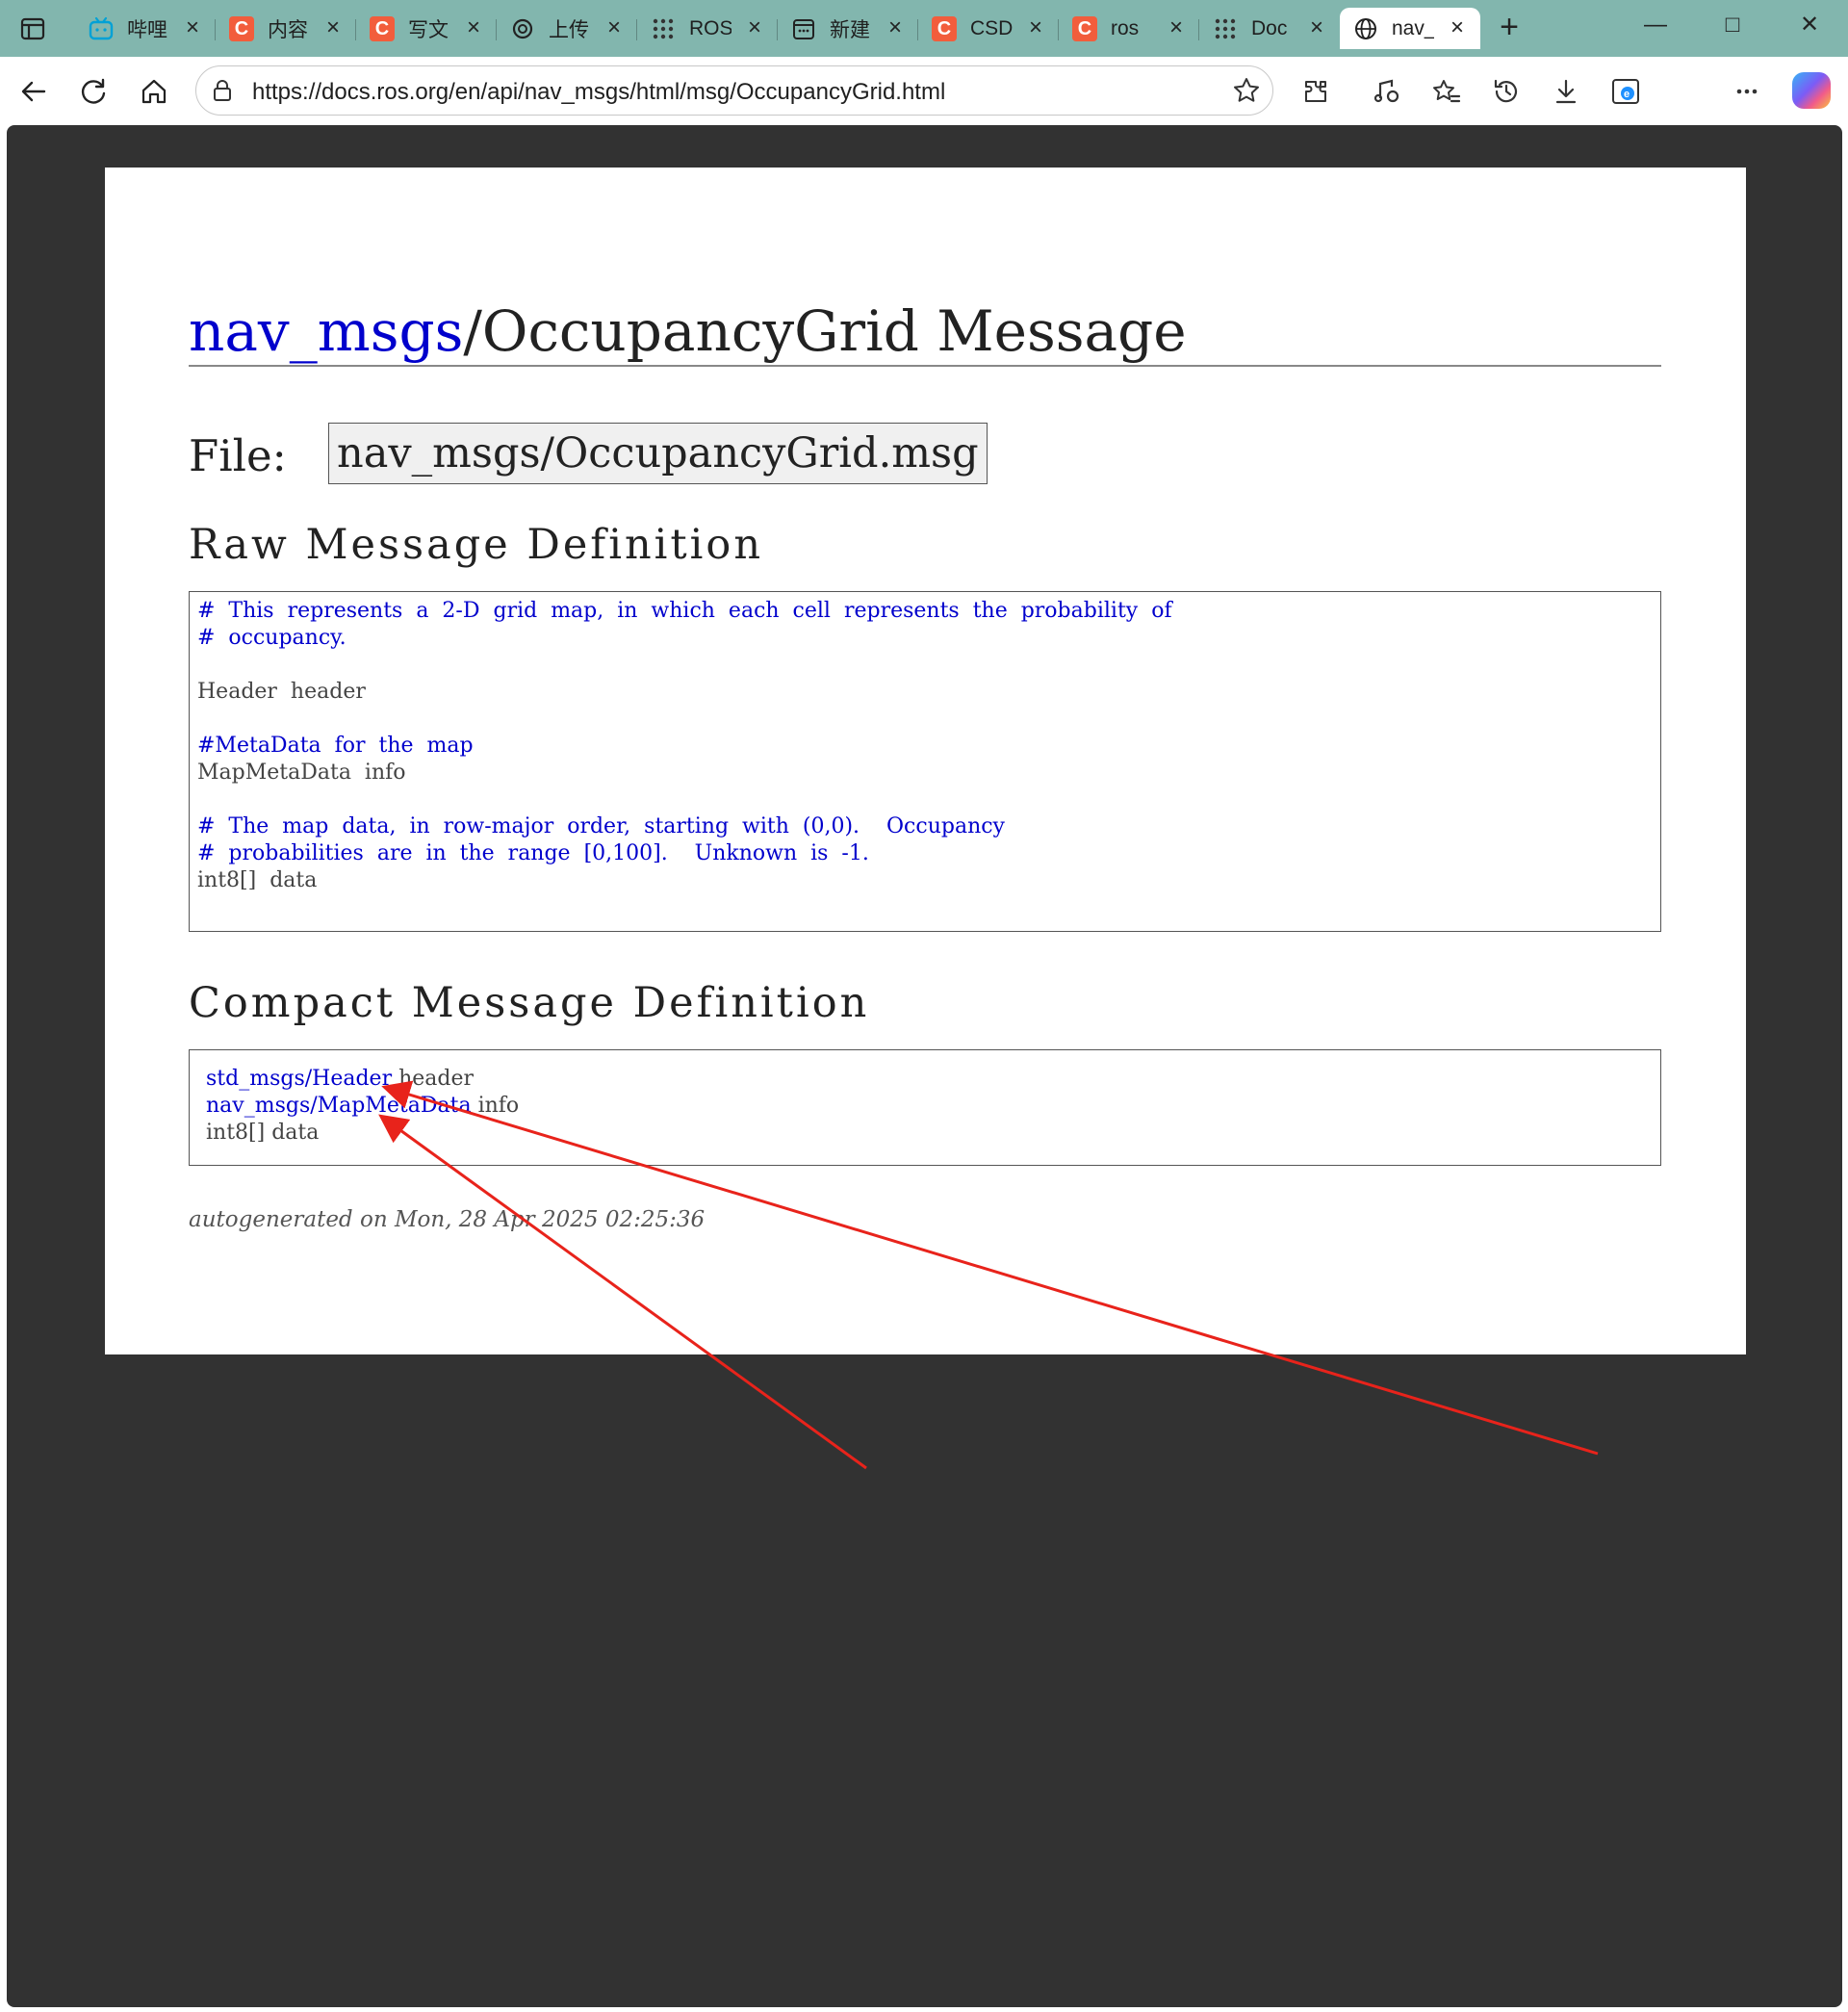 This screenshot has height=2012, width=1848. Describe the element at coordinates (326, 331) in the screenshot. I see `package-link: nav_msgs` at that location.